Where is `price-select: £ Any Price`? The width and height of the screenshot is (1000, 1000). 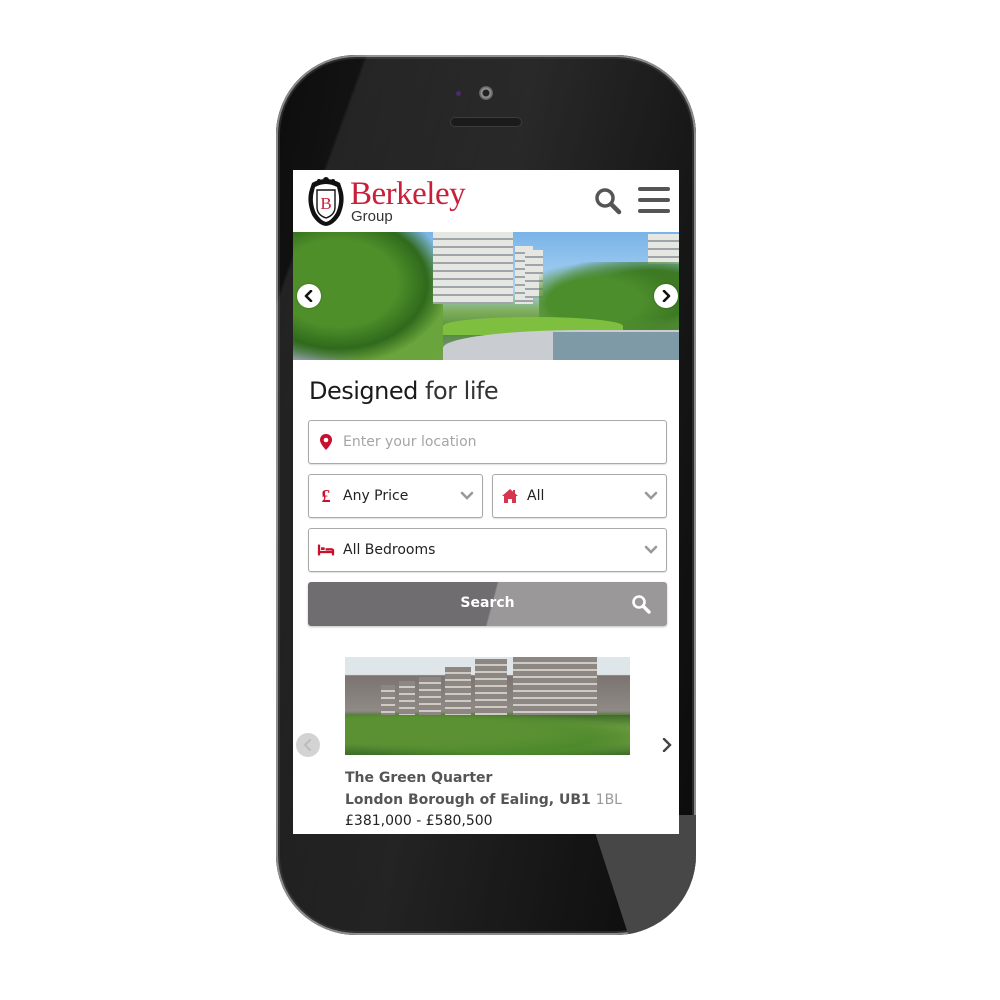 price-select: £ Any Price is located at coordinates (395, 496).